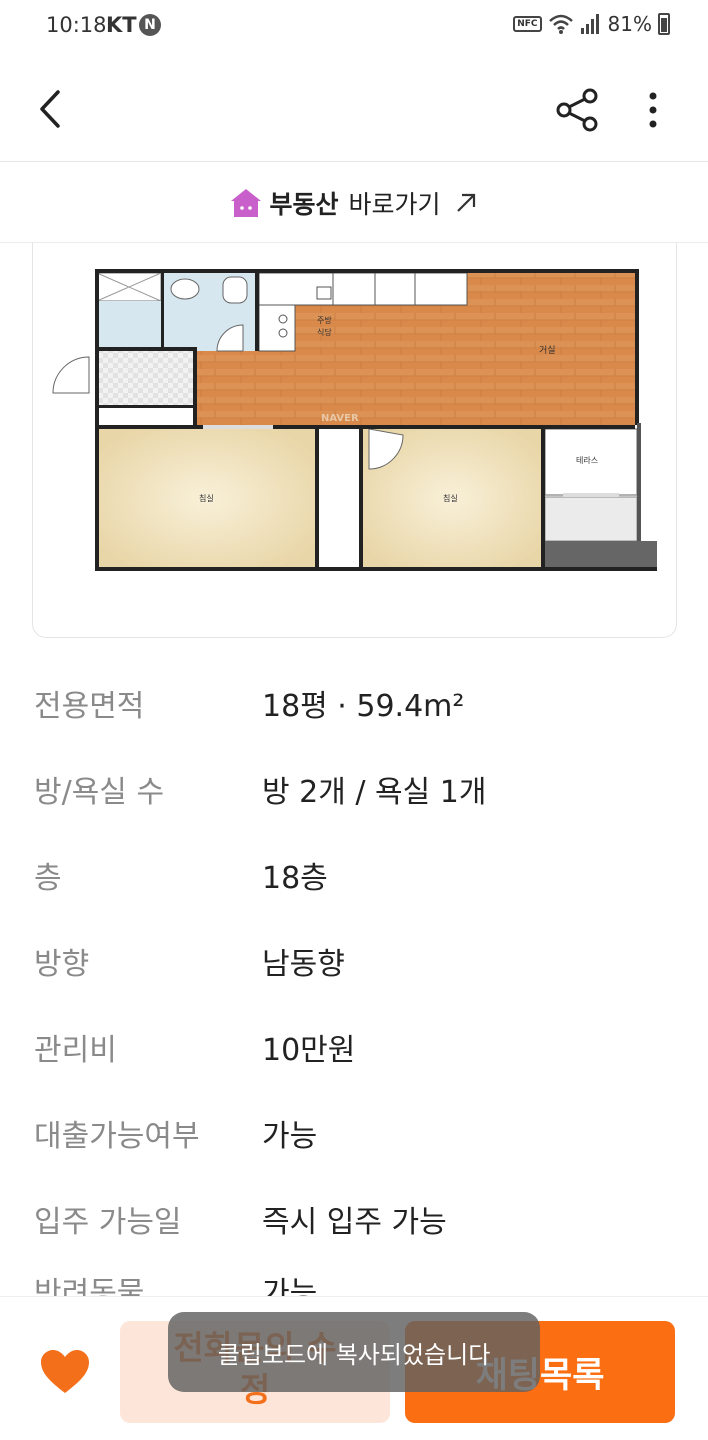 The width and height of the screenshot is (708, 1440). What do you see at coordinates (62, 964) in the screenshot?
I see `detail-label: 방향` at bounding box center [62, 964].